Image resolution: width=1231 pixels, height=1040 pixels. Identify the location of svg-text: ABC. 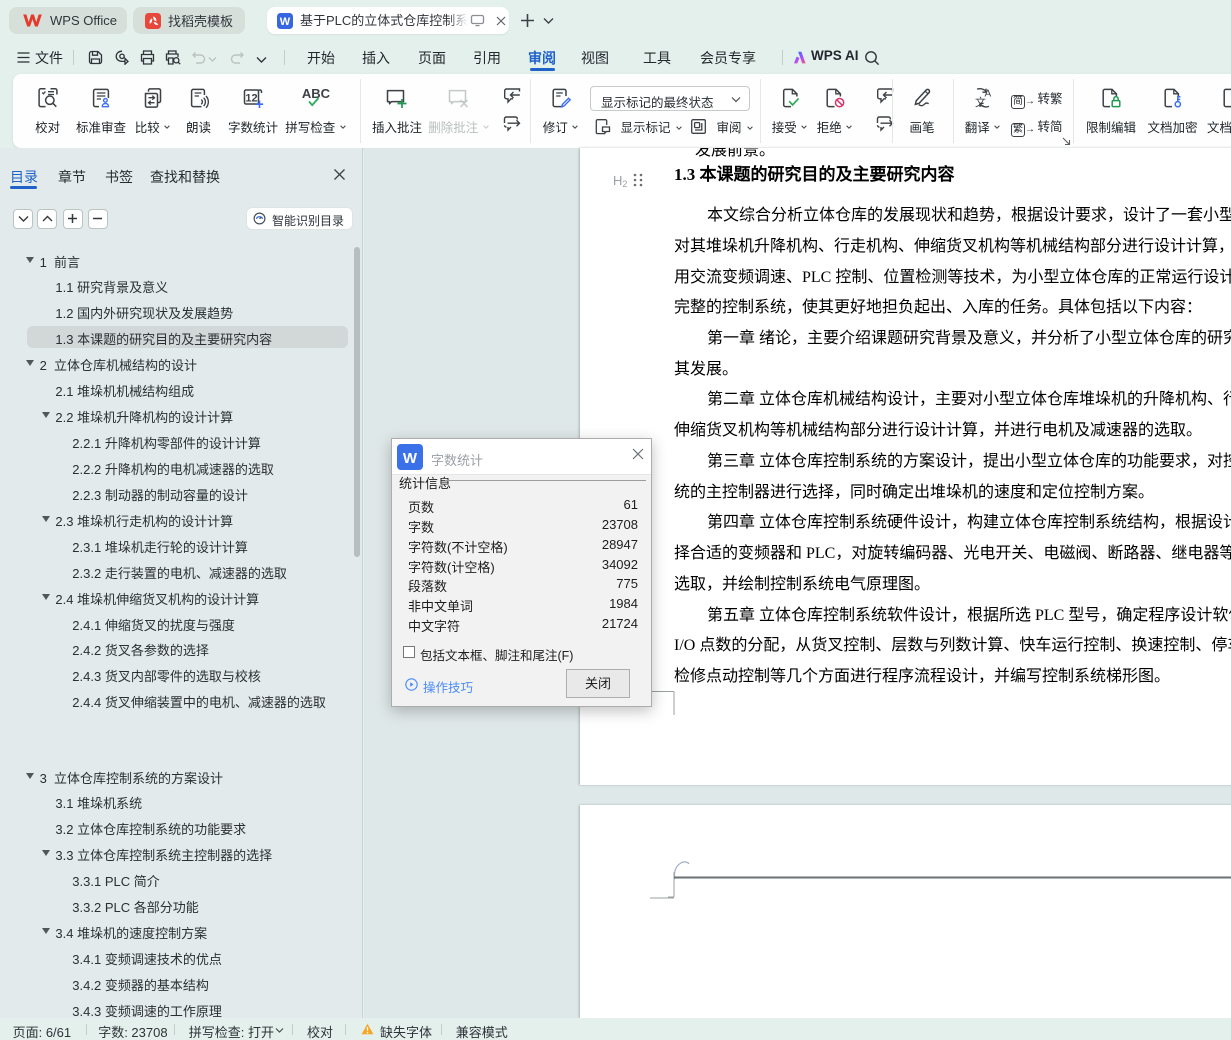
(316, 94).